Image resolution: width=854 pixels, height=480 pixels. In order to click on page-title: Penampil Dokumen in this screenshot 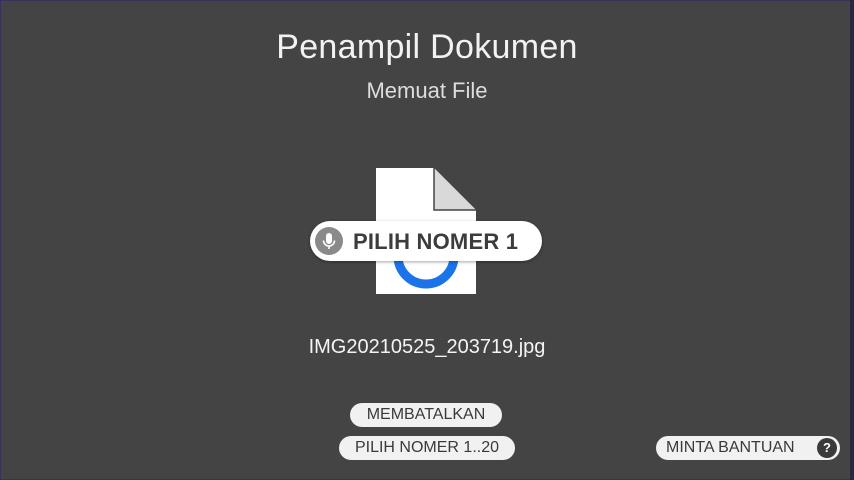, I will do `click(427, 47)`.